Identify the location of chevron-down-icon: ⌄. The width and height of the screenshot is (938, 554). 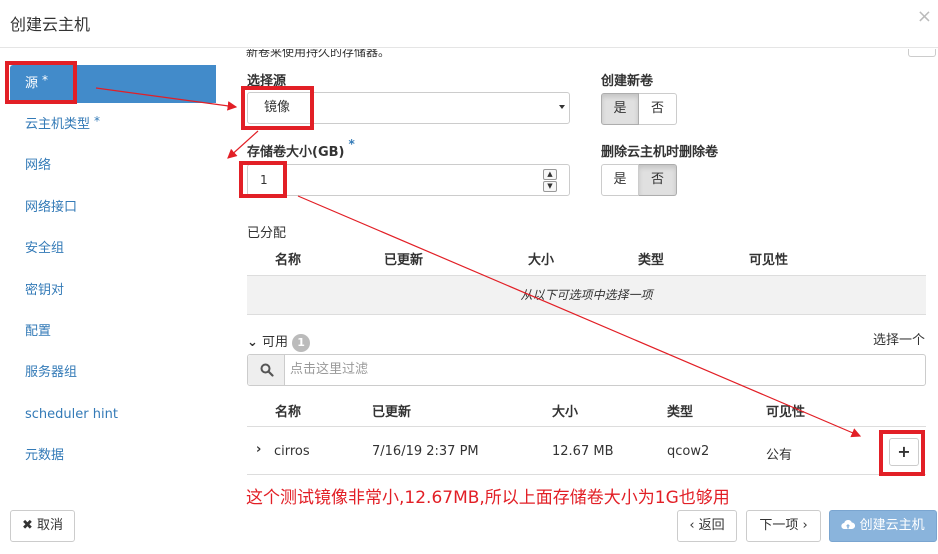
(252, 342).